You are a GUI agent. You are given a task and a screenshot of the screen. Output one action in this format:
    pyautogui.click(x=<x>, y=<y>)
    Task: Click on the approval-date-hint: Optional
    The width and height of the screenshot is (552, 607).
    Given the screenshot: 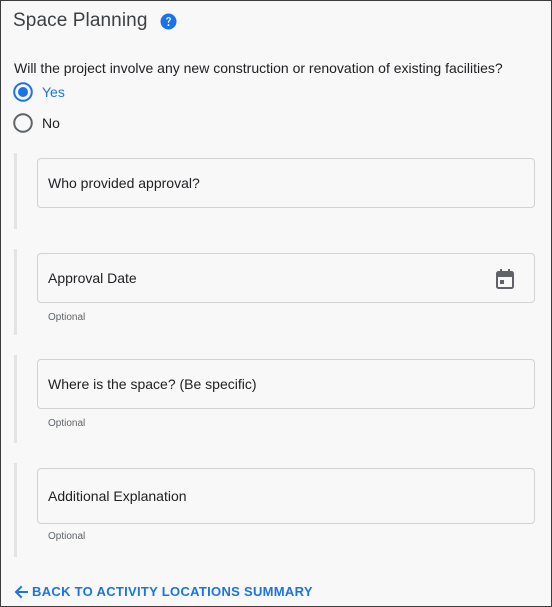 What is the action you would take?
    pyautogui.click(x=67, y=317)
    